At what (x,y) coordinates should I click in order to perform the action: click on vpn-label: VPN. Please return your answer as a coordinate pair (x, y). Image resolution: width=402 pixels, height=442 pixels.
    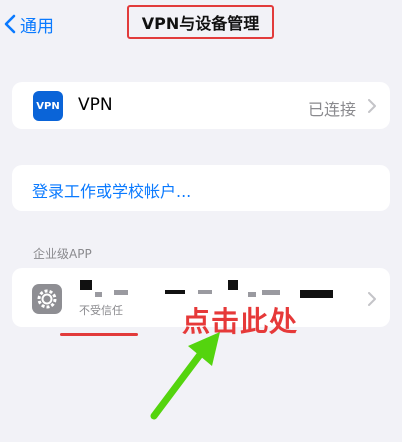
    Looking at the image, I should click on (95, 105).